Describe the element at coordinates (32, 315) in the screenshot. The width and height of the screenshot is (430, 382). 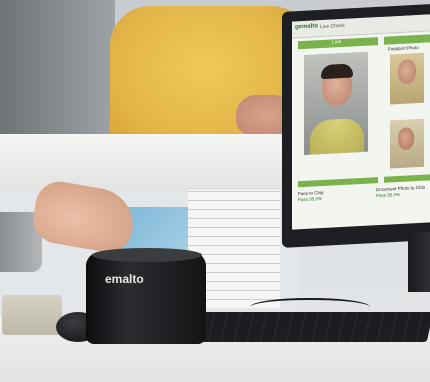
I see `desk-items` at that location.